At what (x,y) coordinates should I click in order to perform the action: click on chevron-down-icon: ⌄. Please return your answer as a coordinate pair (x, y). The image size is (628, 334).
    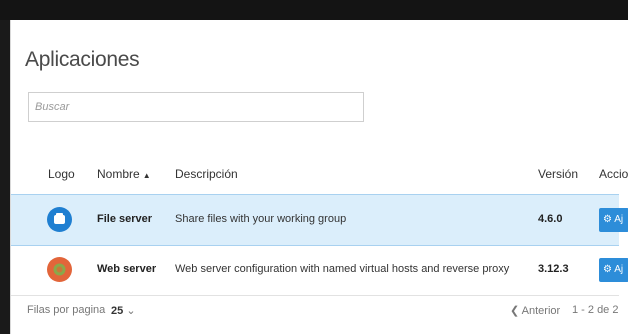
    Looking at the image, I should click on (131, 311).